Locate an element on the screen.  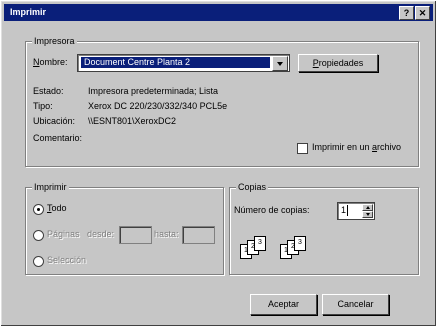
state-value: Impresora predeterminada; Lista is located at coordinates (153, 91).